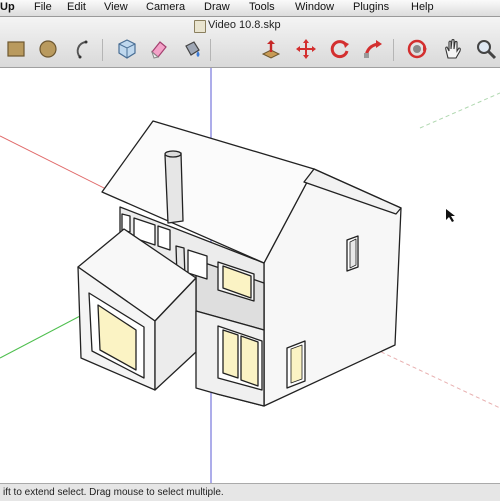  I want to click on mouse-cursor-icon, so click(450, 215).